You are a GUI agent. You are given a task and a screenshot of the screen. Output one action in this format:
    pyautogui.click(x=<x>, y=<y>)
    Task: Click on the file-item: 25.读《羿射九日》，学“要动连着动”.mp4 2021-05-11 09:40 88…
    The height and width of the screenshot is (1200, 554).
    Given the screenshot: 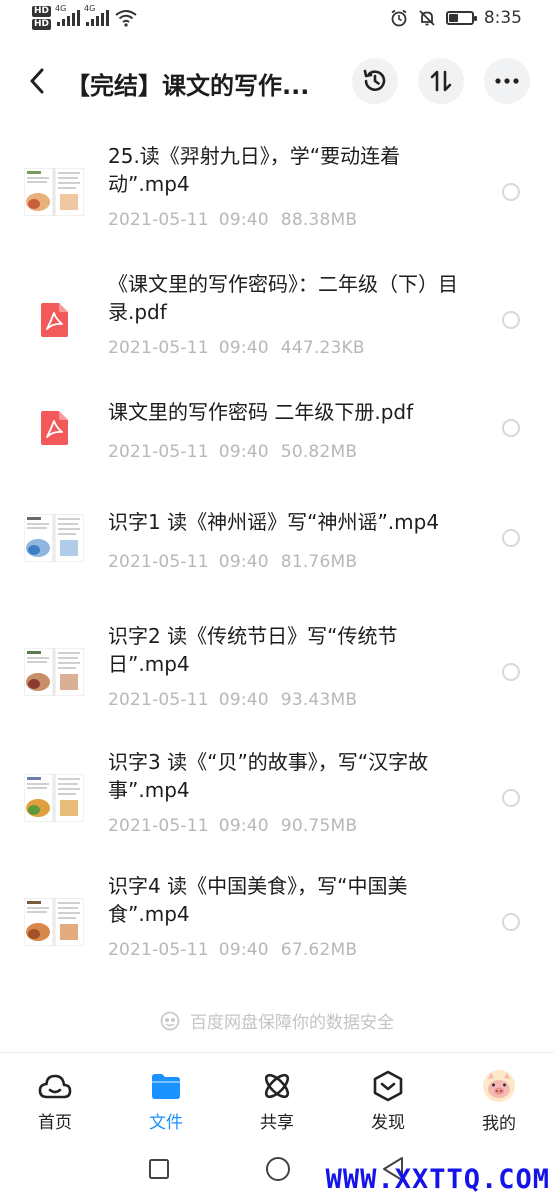 What is the action you would take?
    pyautogui.click(x=277, y=186)
    